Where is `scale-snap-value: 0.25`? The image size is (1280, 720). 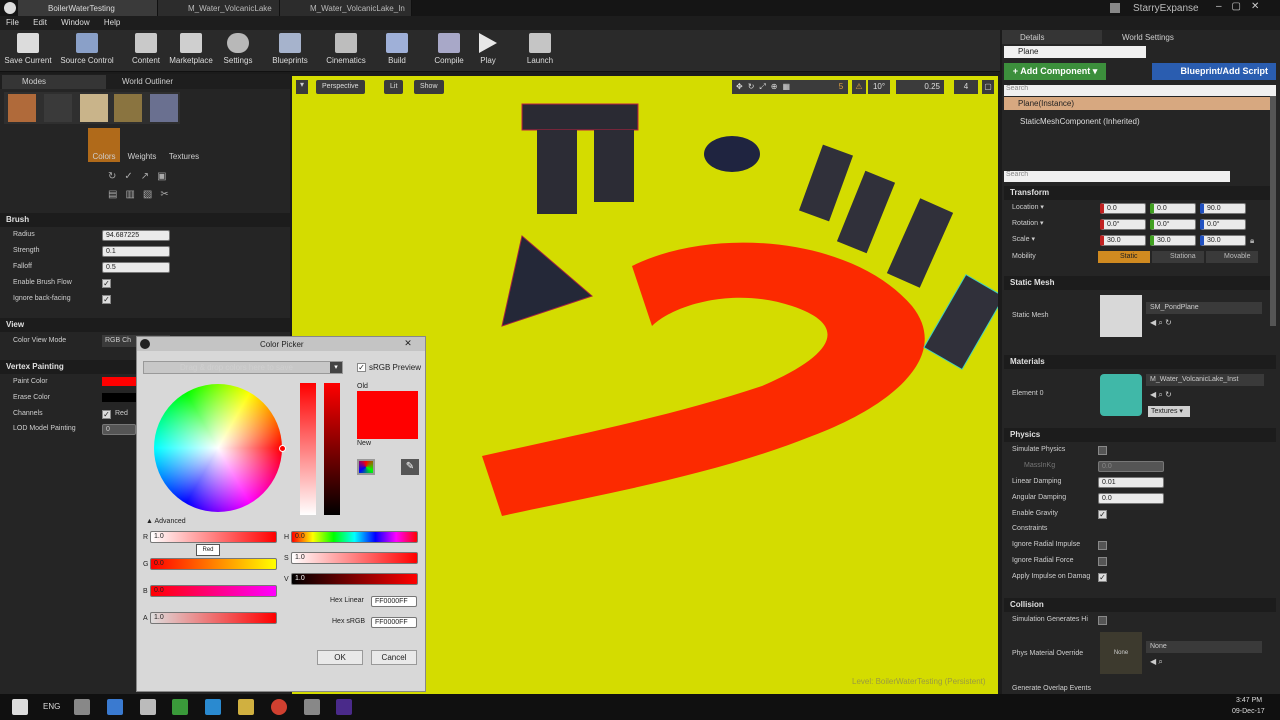 scale-snap-value: 0.25 is located at coordinates (920, 87).